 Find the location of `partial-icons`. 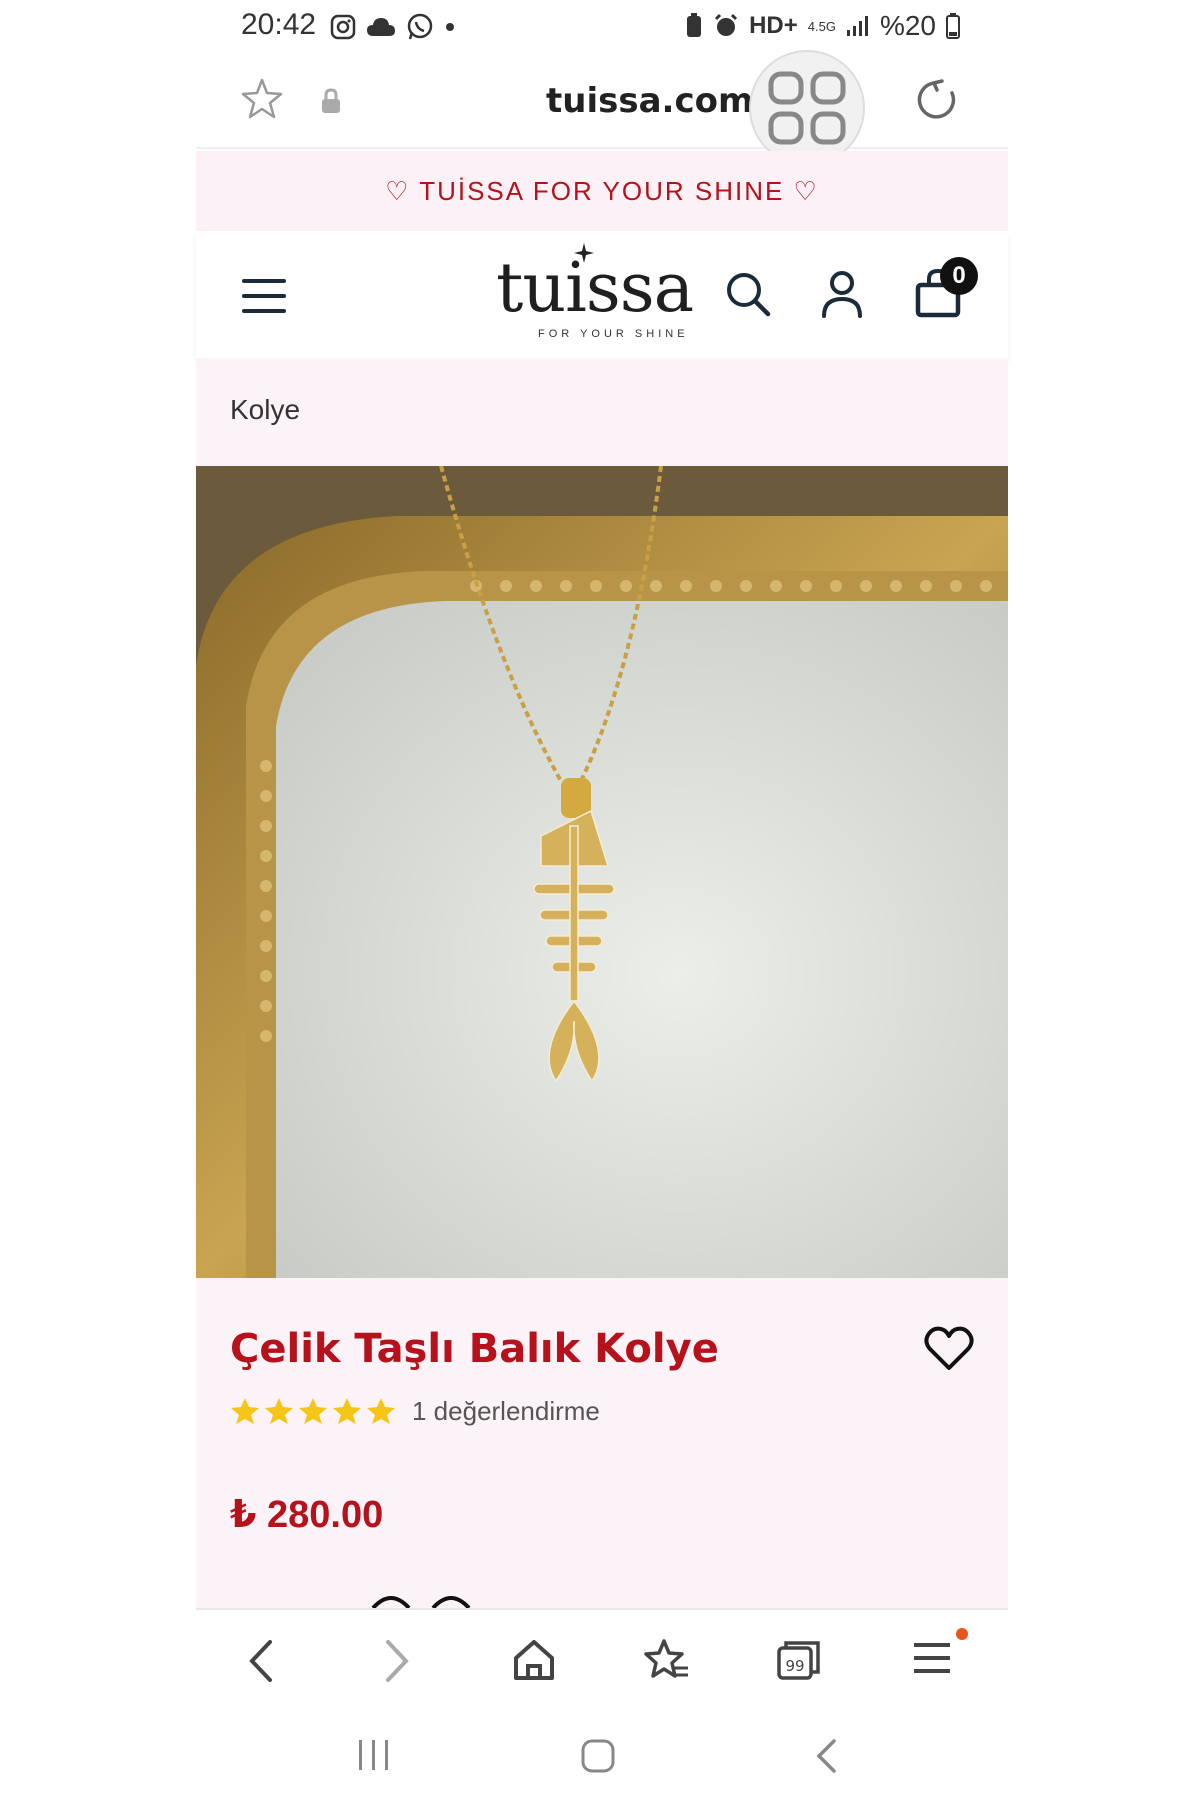

partial-icons is located at coordinates (421, 1603).